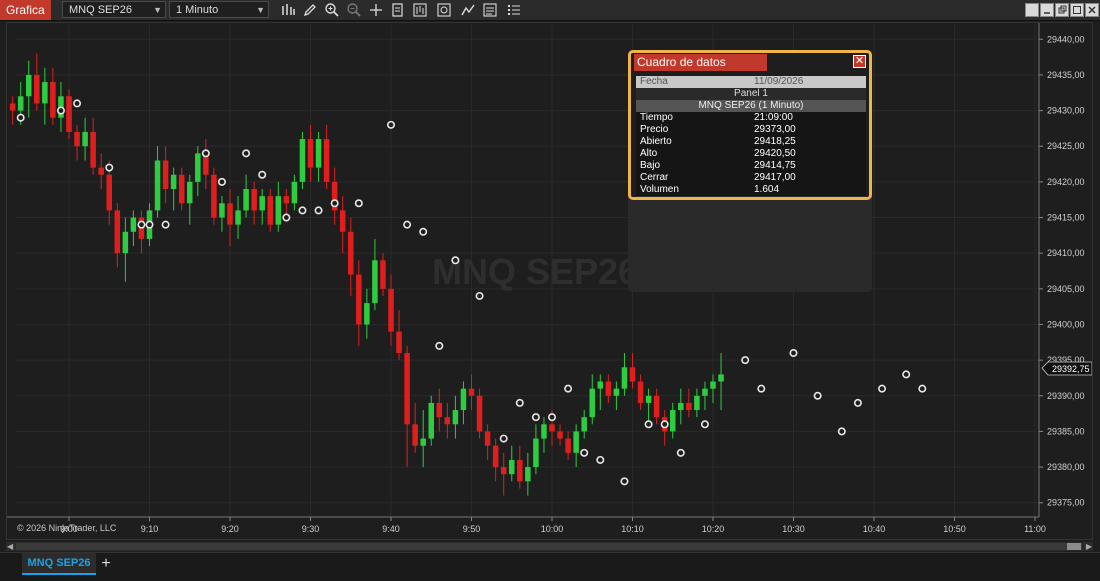 The width and height of the screenshot is (1100, 581). What do you see at coordinates (1047, 10) in the screenshot?
I see `window-minimize-button` at bounding box center [1047, 10].